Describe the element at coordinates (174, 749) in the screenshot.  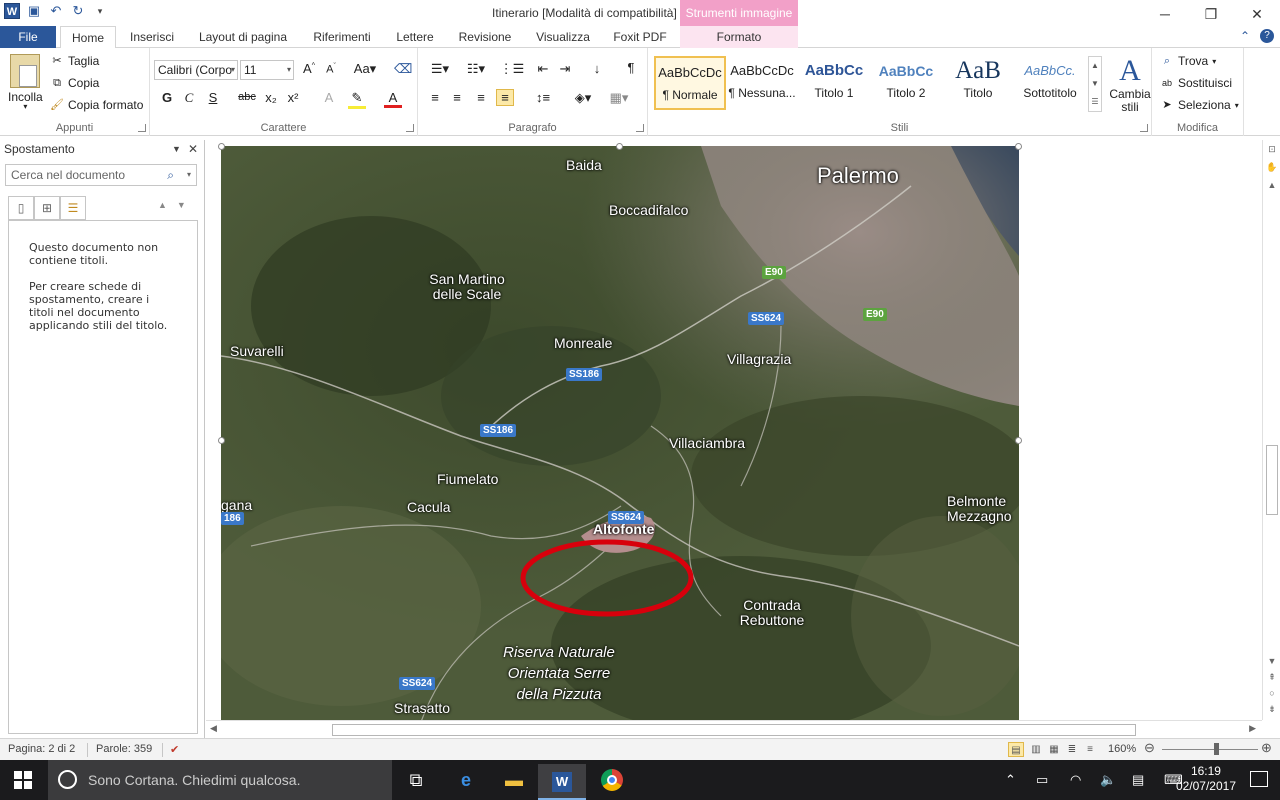
I see `proofing-icon: ✔` at that location.